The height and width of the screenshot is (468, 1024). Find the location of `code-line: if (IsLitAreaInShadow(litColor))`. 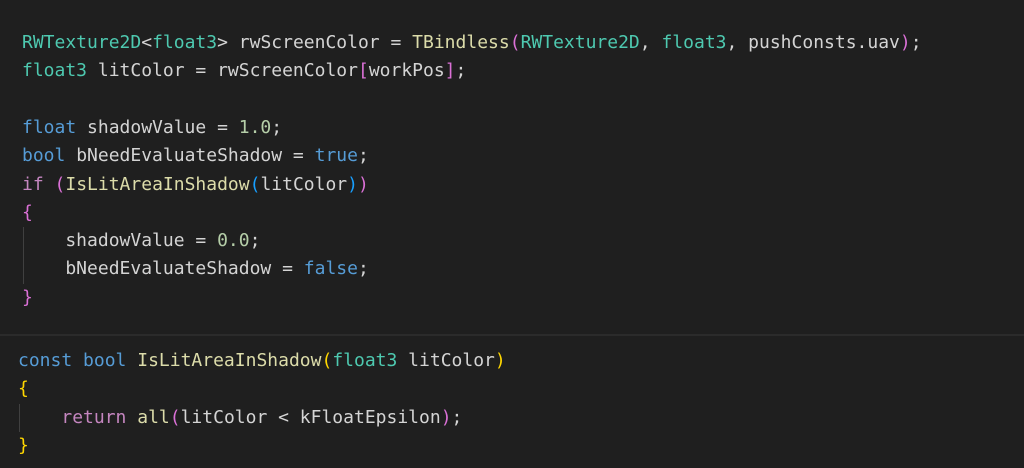

code-line: if (IsLitAreaInShadow(litColor)) is located at coordinates (195, 185).